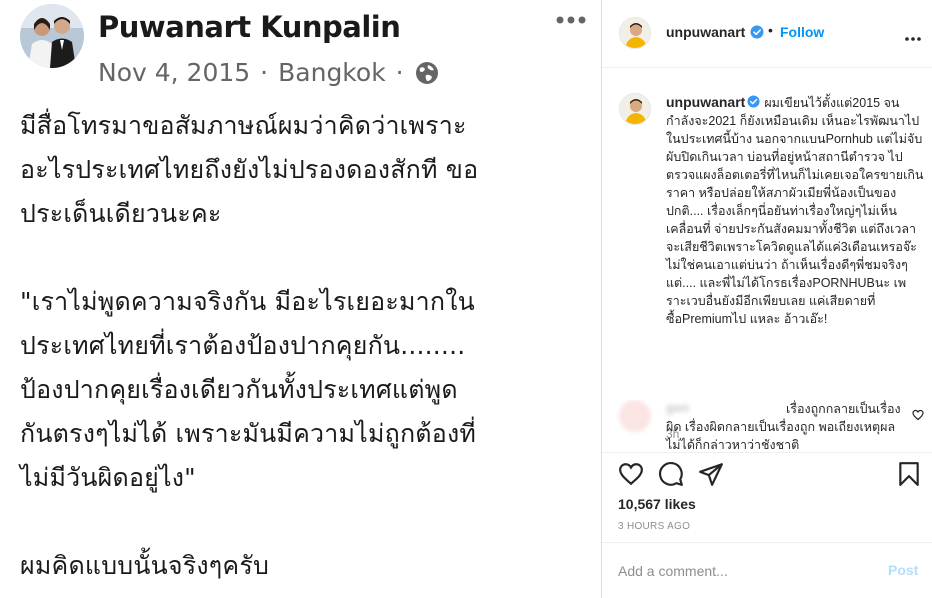 The height and width of the screenshot is (598, 932). Describe the element at coordinates (705, 32) in the screenshot. I see `header-username: unpuwanart` at that location.